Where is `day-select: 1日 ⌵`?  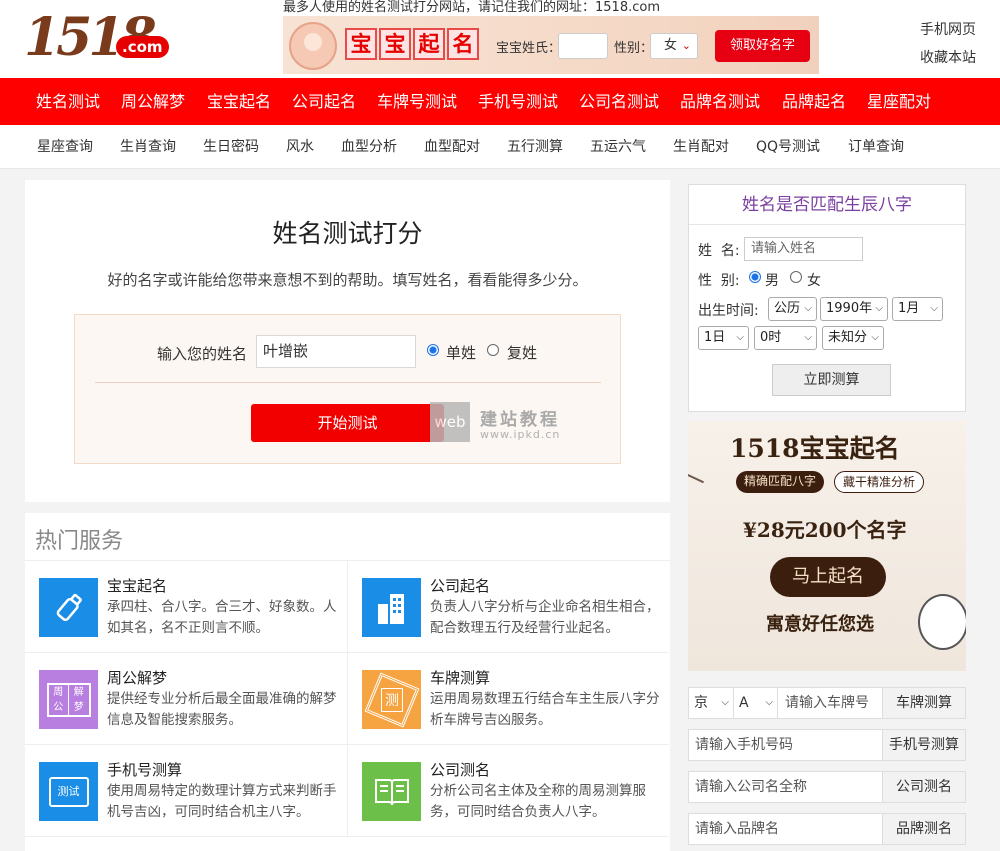
day-select: 1日 ⌵ is located at coordinates (723, 338).